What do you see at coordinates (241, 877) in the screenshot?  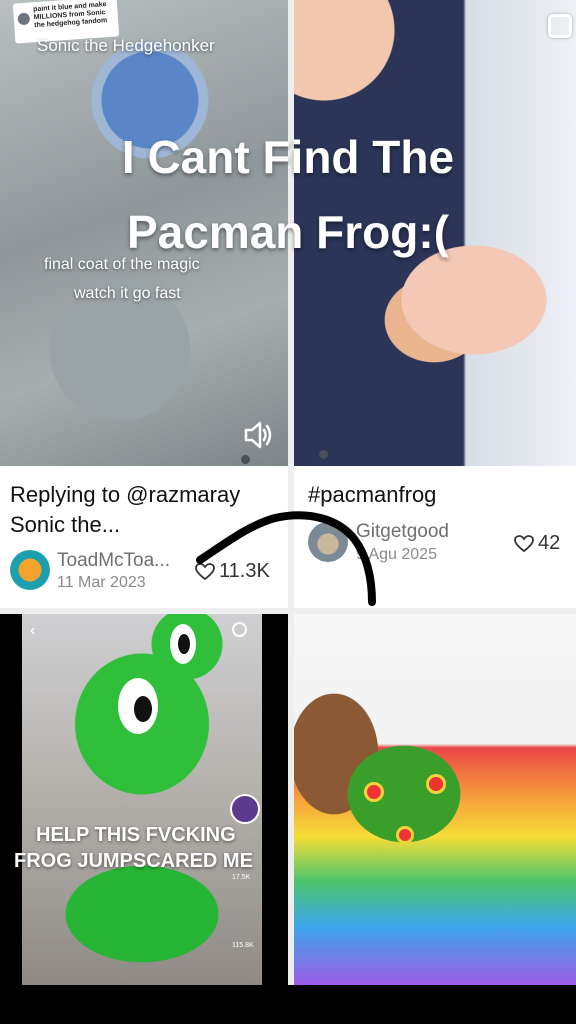 I see `side-count-1: 17.5K` at bounding box center [241, 877].